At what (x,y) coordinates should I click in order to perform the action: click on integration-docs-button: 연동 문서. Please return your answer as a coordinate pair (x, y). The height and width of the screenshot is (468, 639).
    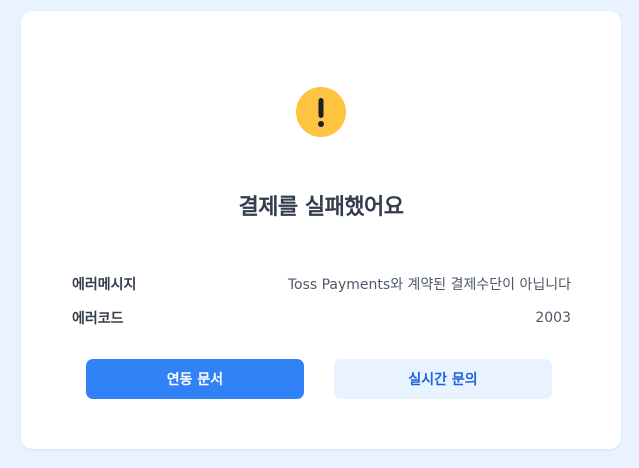
    Looking at the image, I should click on (195, 379).